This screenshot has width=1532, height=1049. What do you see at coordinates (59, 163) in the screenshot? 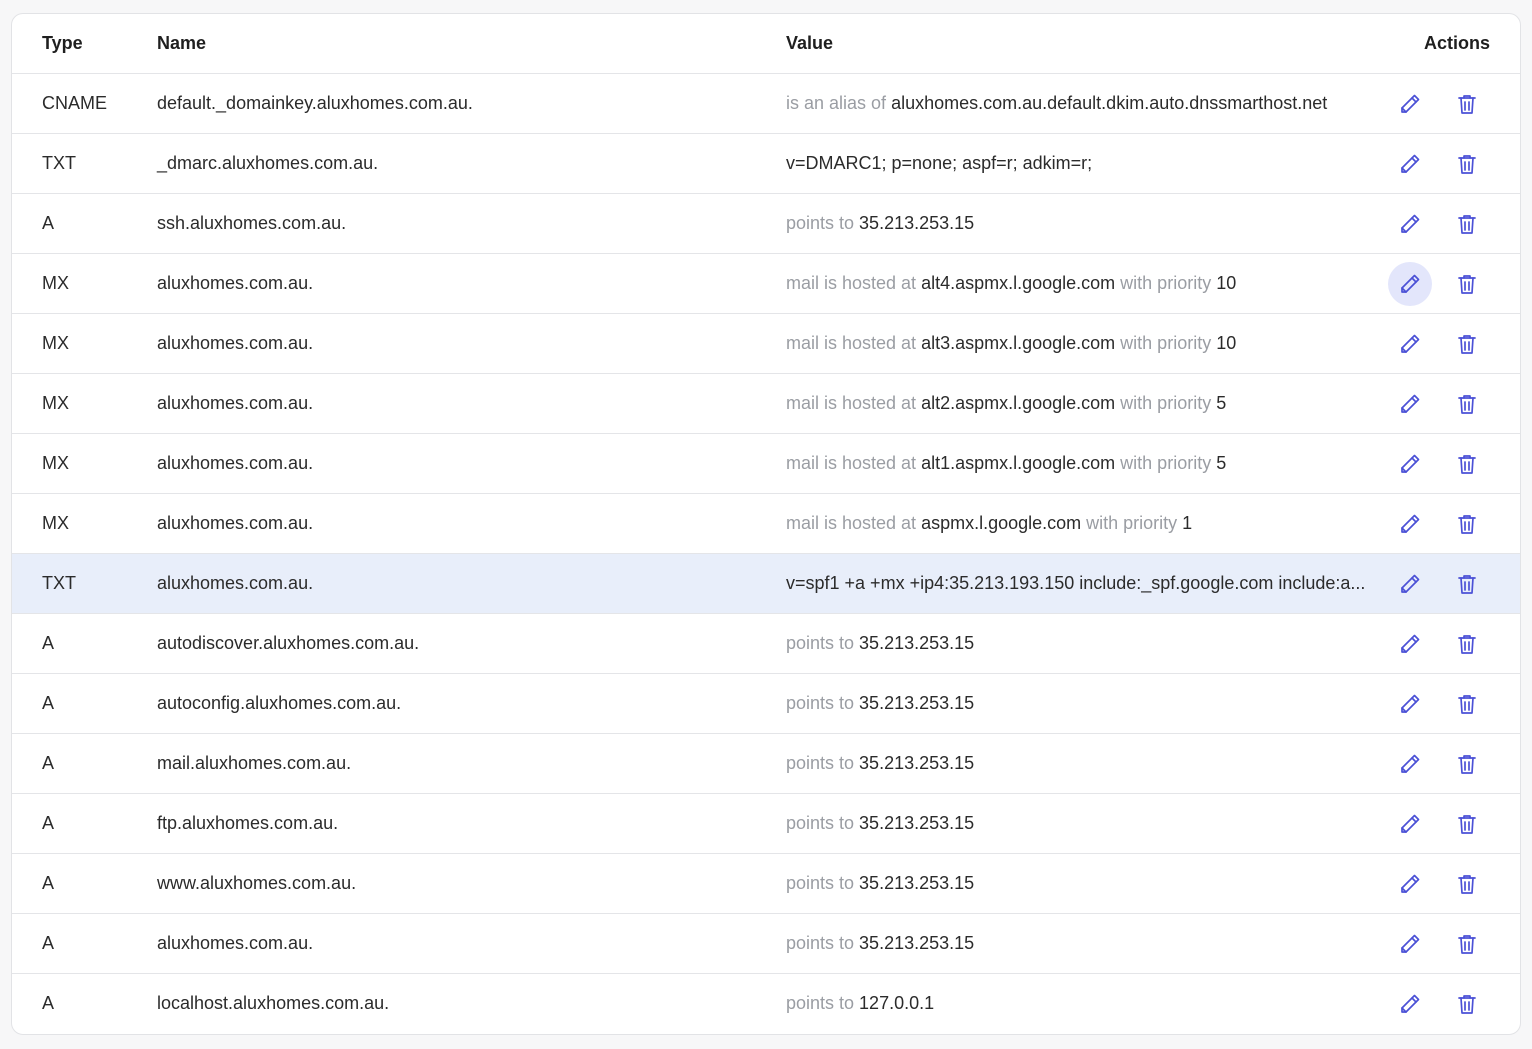
I see `record-type: TXT` at bounding box center [59, 163].